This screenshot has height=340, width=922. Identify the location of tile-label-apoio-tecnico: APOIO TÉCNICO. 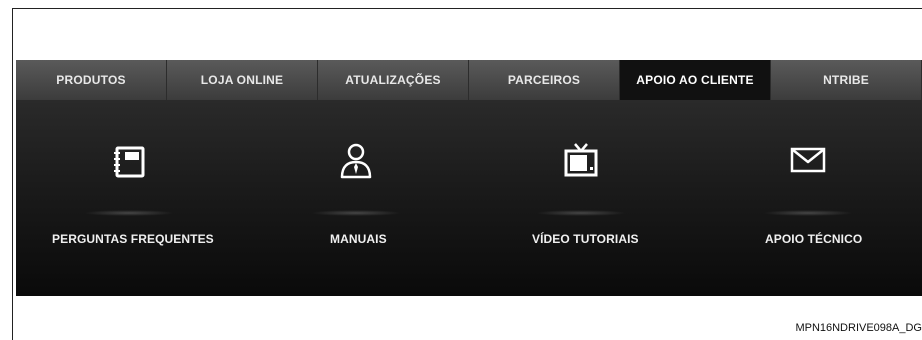
(814, 239).